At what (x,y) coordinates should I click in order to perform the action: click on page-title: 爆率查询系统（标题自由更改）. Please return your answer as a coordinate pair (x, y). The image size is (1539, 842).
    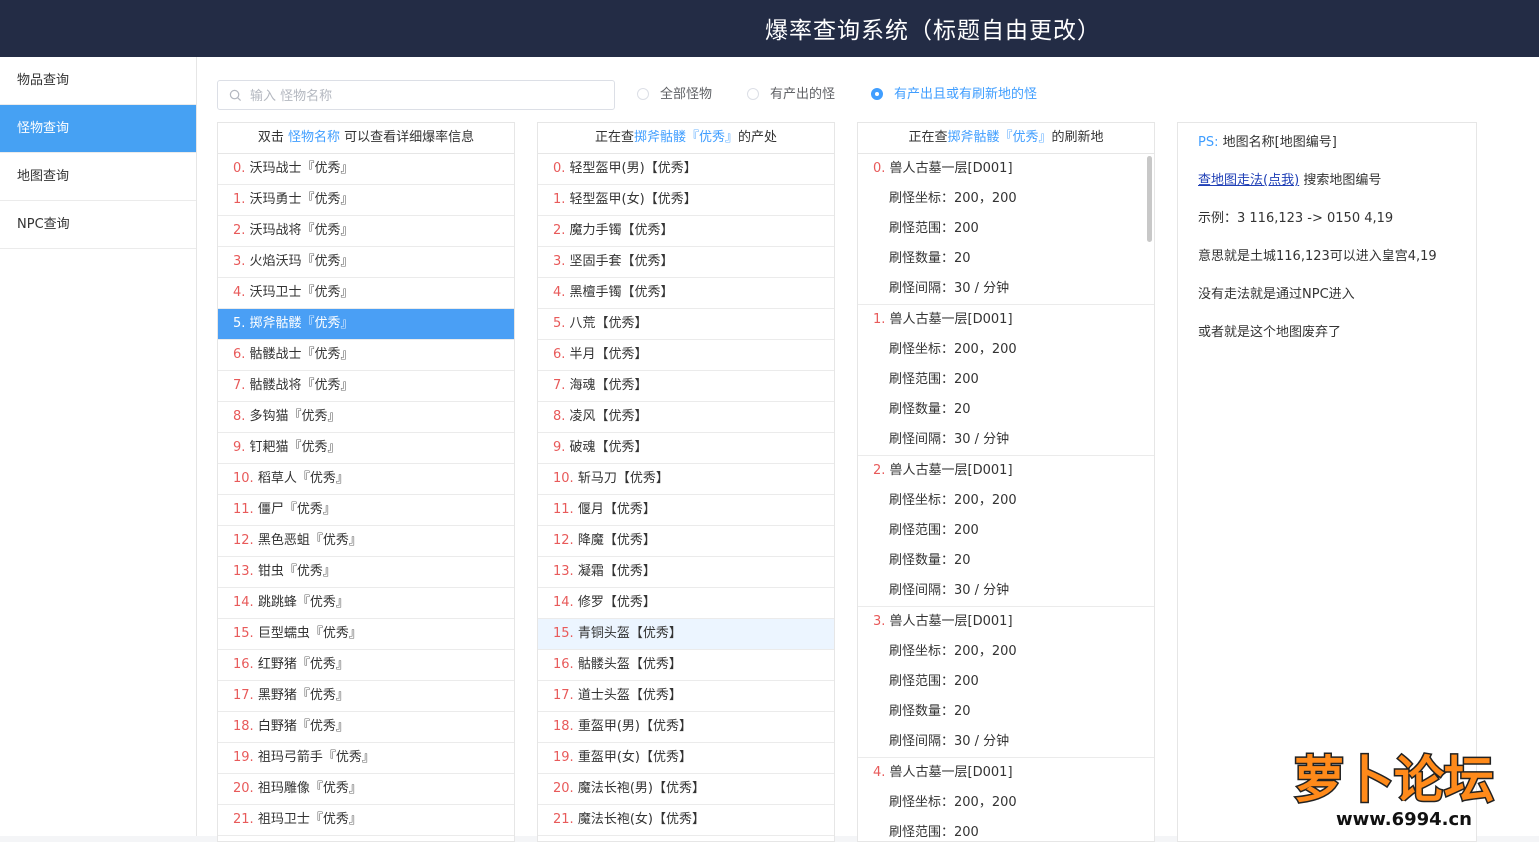
    Looking at the image, I should click on (933, 31).